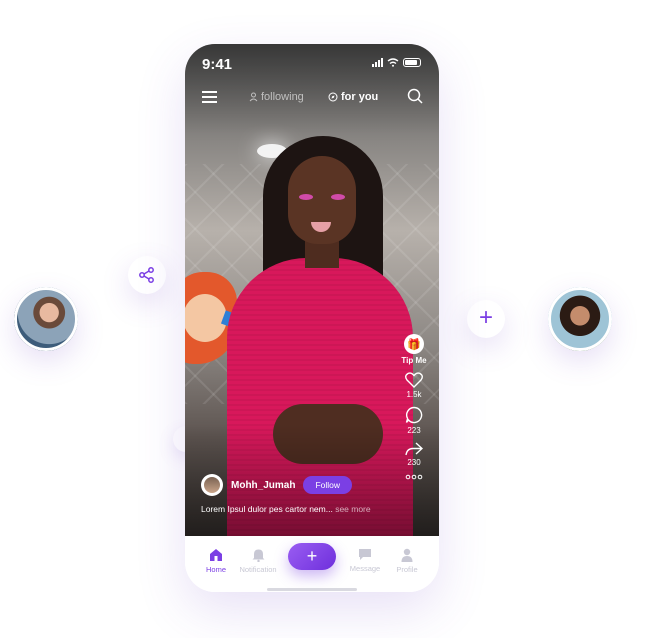 The width and height of the screenshot is (654, 638). I want to click on menu-icon, so click(209, 97).